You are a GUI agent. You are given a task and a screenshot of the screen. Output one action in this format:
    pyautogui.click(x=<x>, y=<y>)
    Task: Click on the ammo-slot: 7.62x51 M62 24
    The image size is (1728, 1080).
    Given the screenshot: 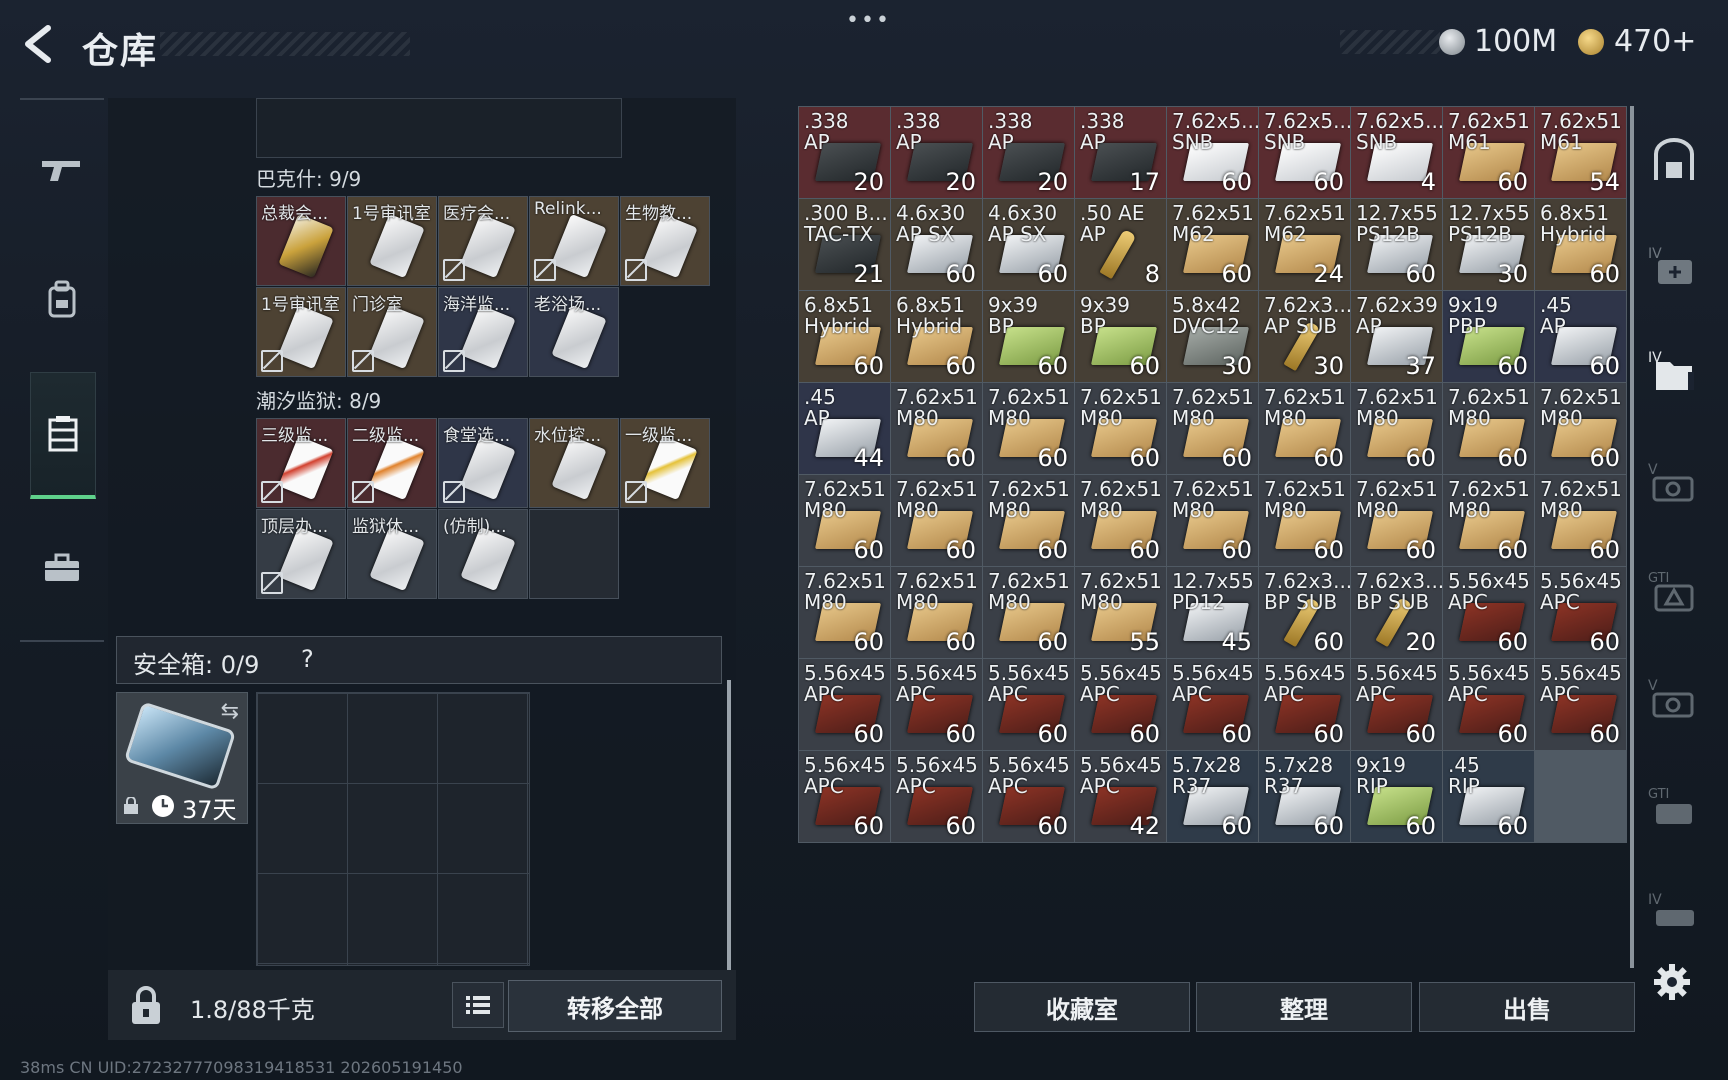 What is the action you would take?
    pyautogui.click(x=1304, y=244)
    